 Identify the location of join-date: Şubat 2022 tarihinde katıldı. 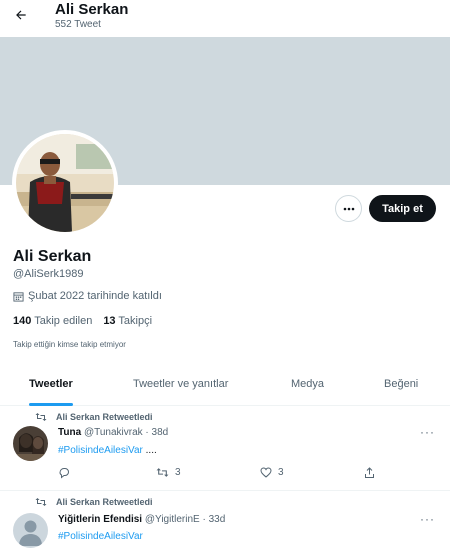
(87, 296).